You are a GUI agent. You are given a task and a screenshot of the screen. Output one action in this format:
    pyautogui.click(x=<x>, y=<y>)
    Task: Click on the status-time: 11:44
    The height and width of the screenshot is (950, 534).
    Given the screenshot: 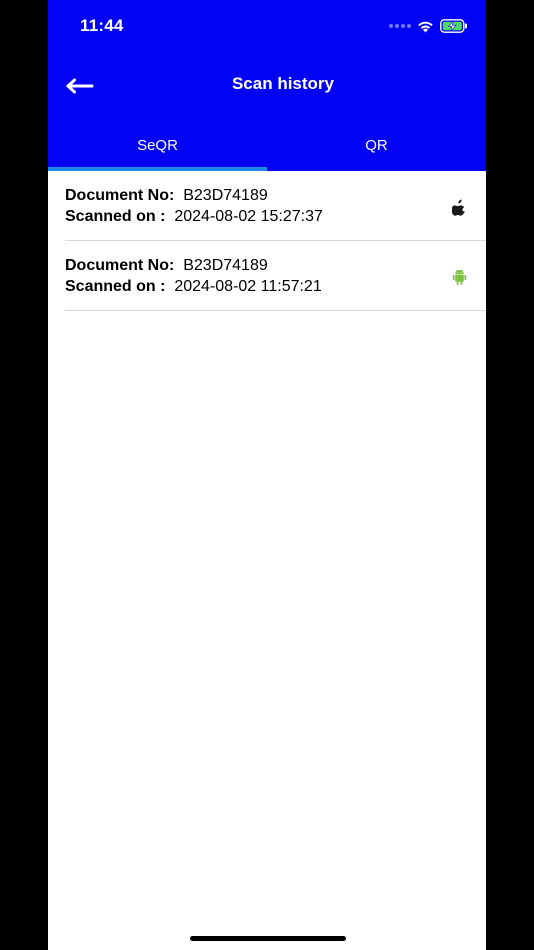 What is the action you would take?
    pyautogui.click(x=102, y=25)
    